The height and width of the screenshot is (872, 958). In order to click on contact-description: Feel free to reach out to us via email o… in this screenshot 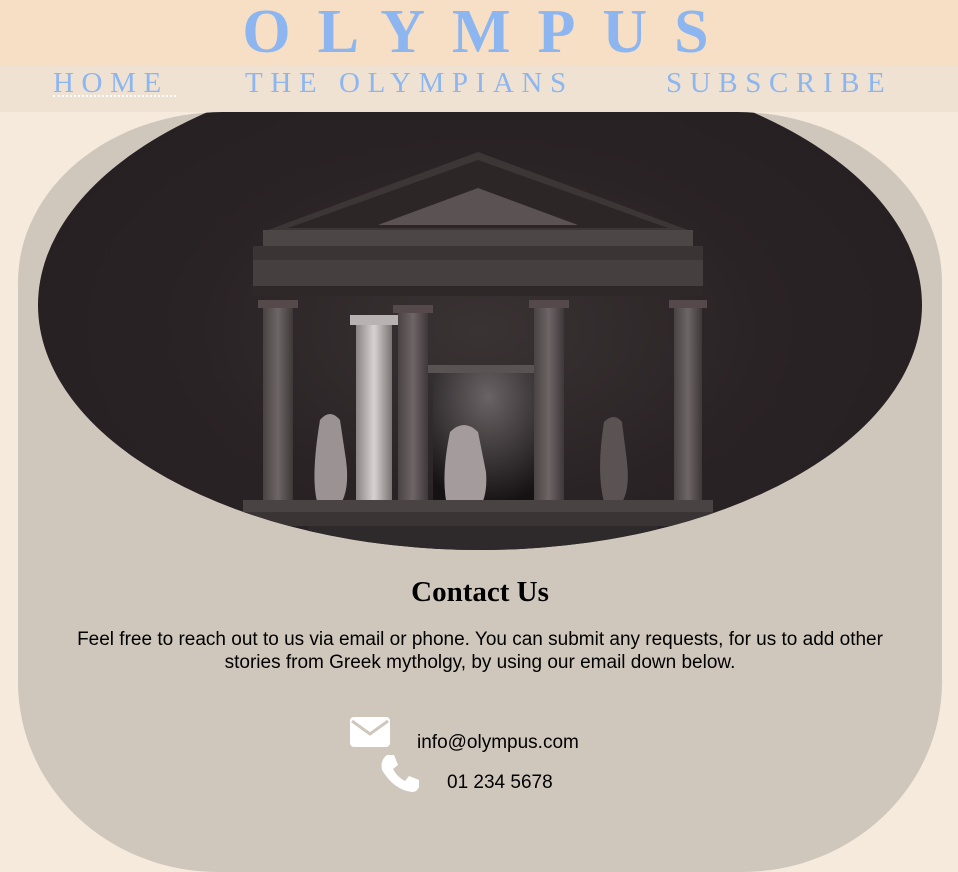, I will do `click(480, 651)`.